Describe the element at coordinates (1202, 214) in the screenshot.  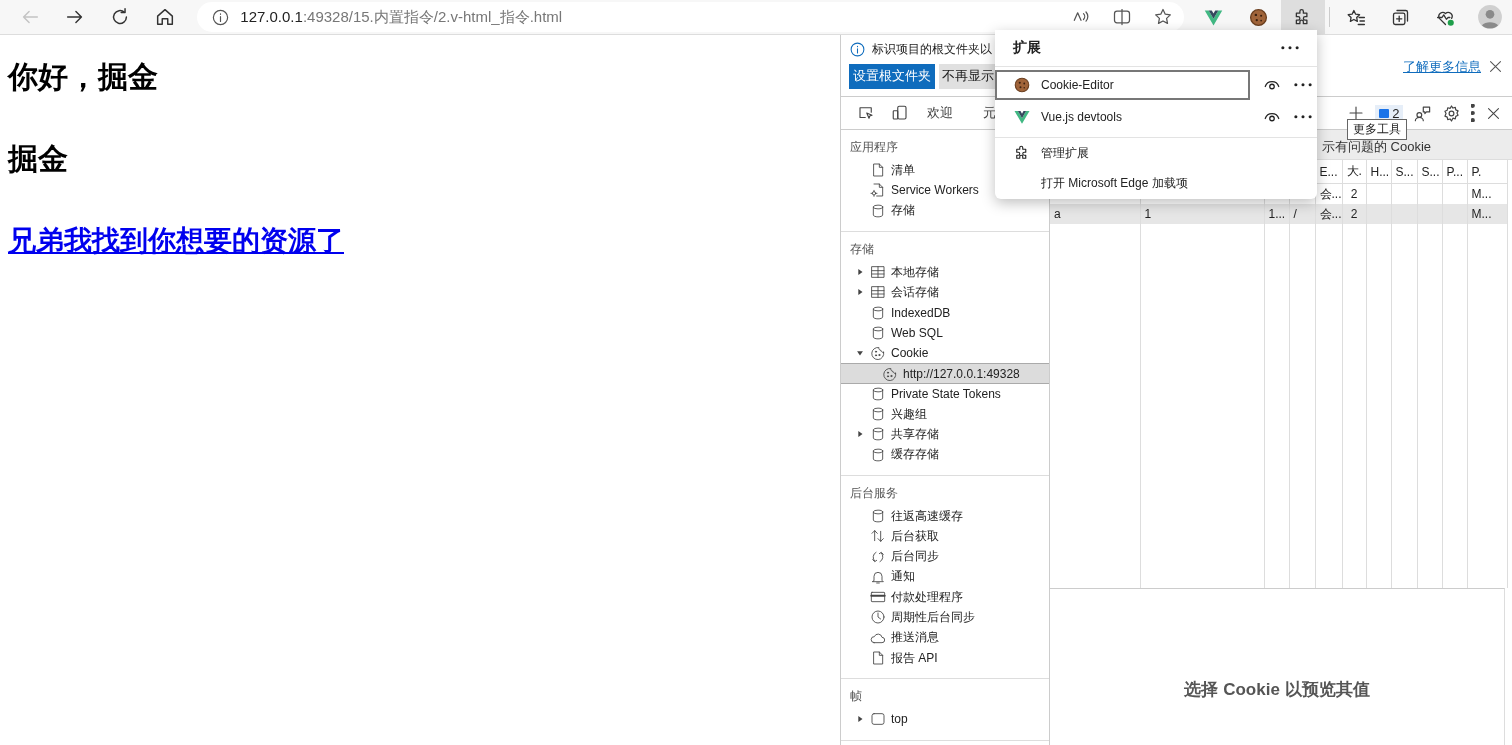
I see `table-cell: 1` at that location.